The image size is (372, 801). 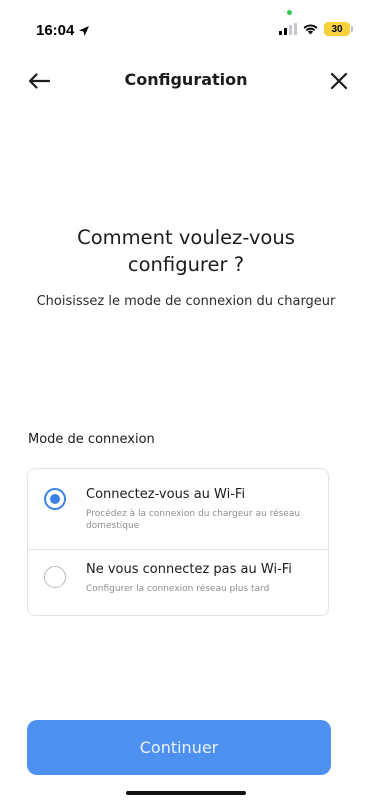 I want to click on battery-level: 30, so click(x=337, y=29).